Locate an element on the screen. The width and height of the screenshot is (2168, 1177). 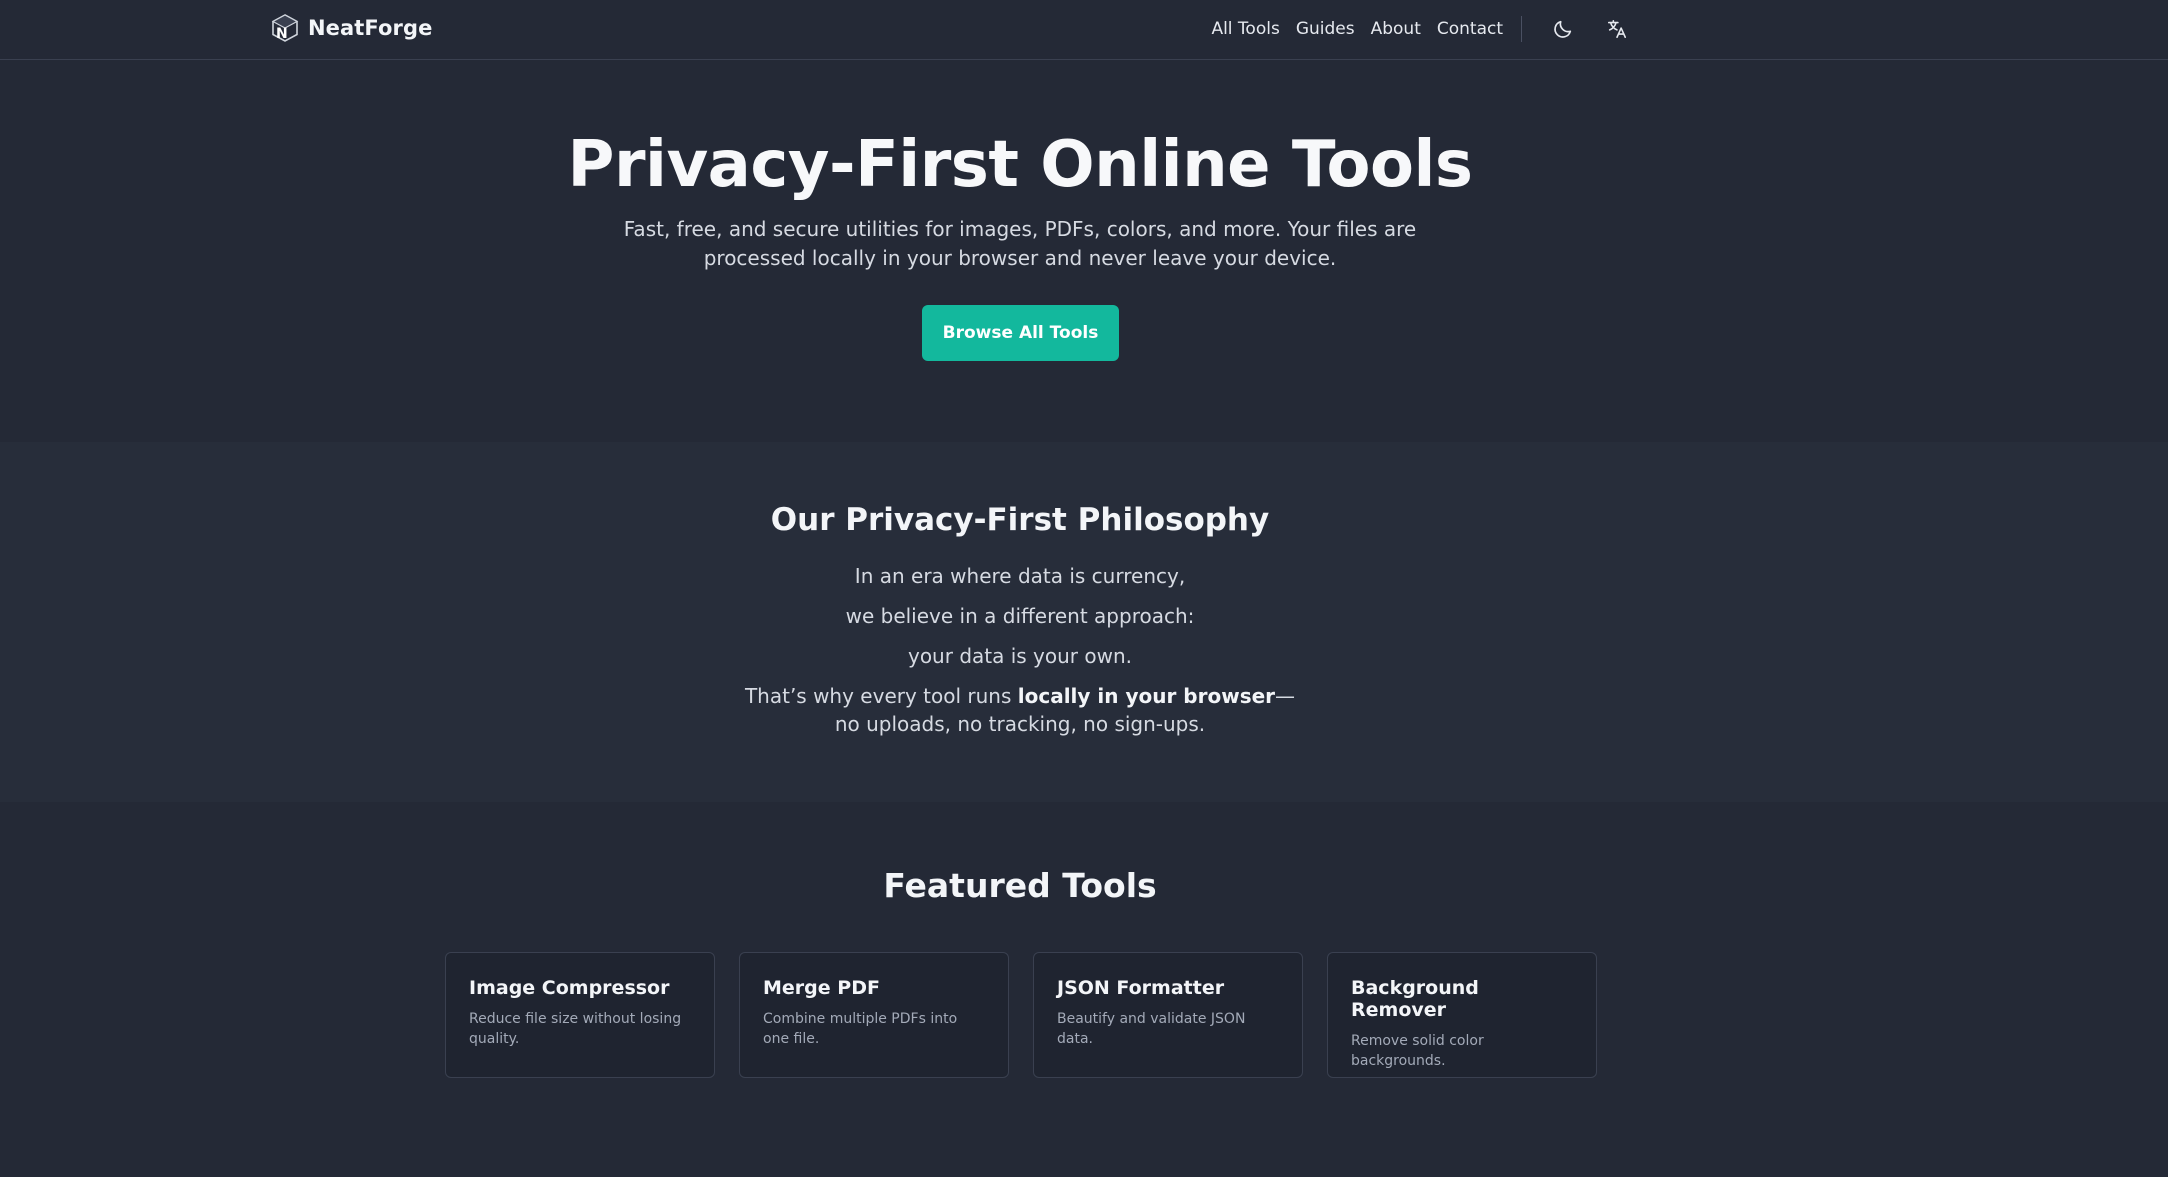
tool-card-description: Combine multiple PDFs into one file. is located at coordinates (860, 1029).